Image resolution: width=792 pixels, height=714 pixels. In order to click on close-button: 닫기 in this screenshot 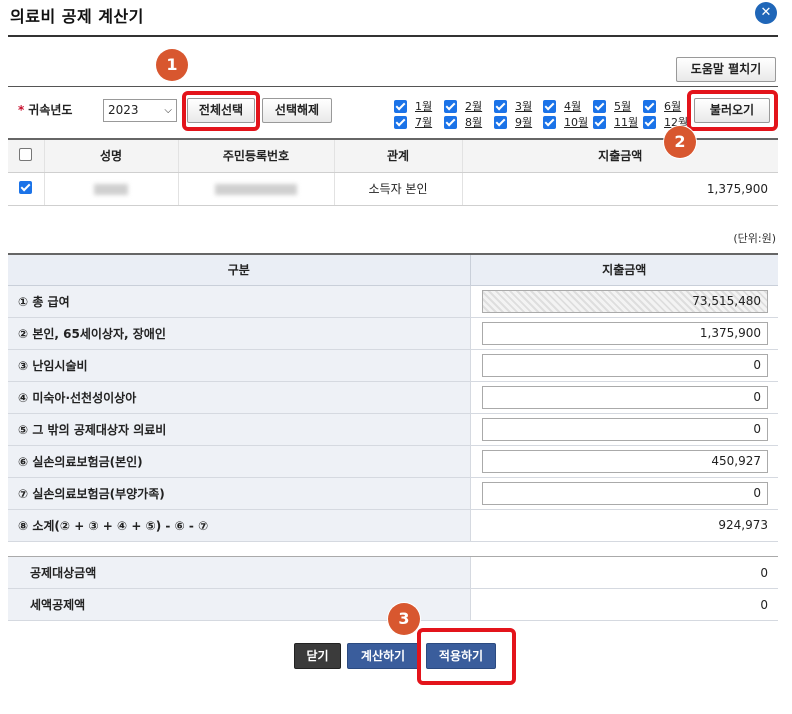, I will do `click(317, 656)`.